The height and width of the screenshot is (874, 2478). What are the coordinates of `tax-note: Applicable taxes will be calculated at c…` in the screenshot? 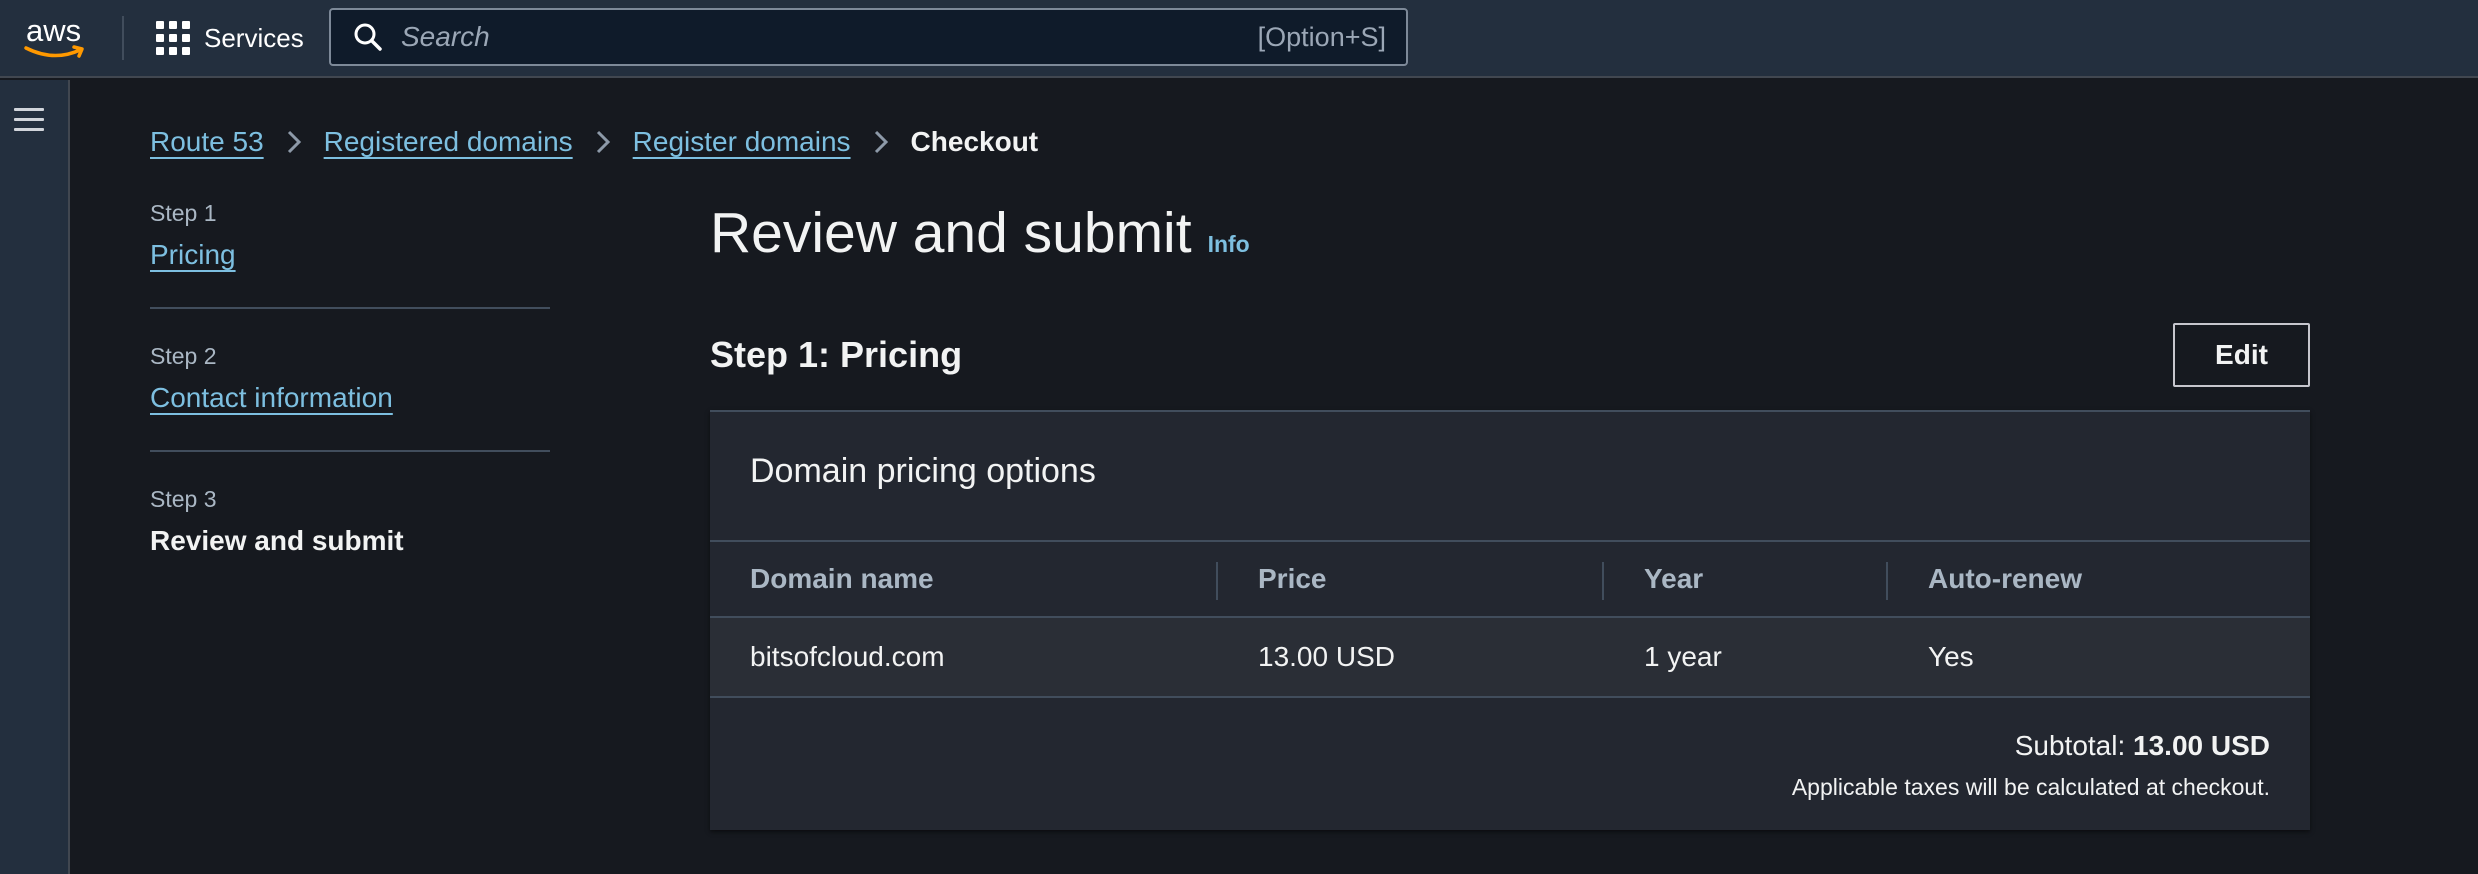 It's located at (2030, 787).